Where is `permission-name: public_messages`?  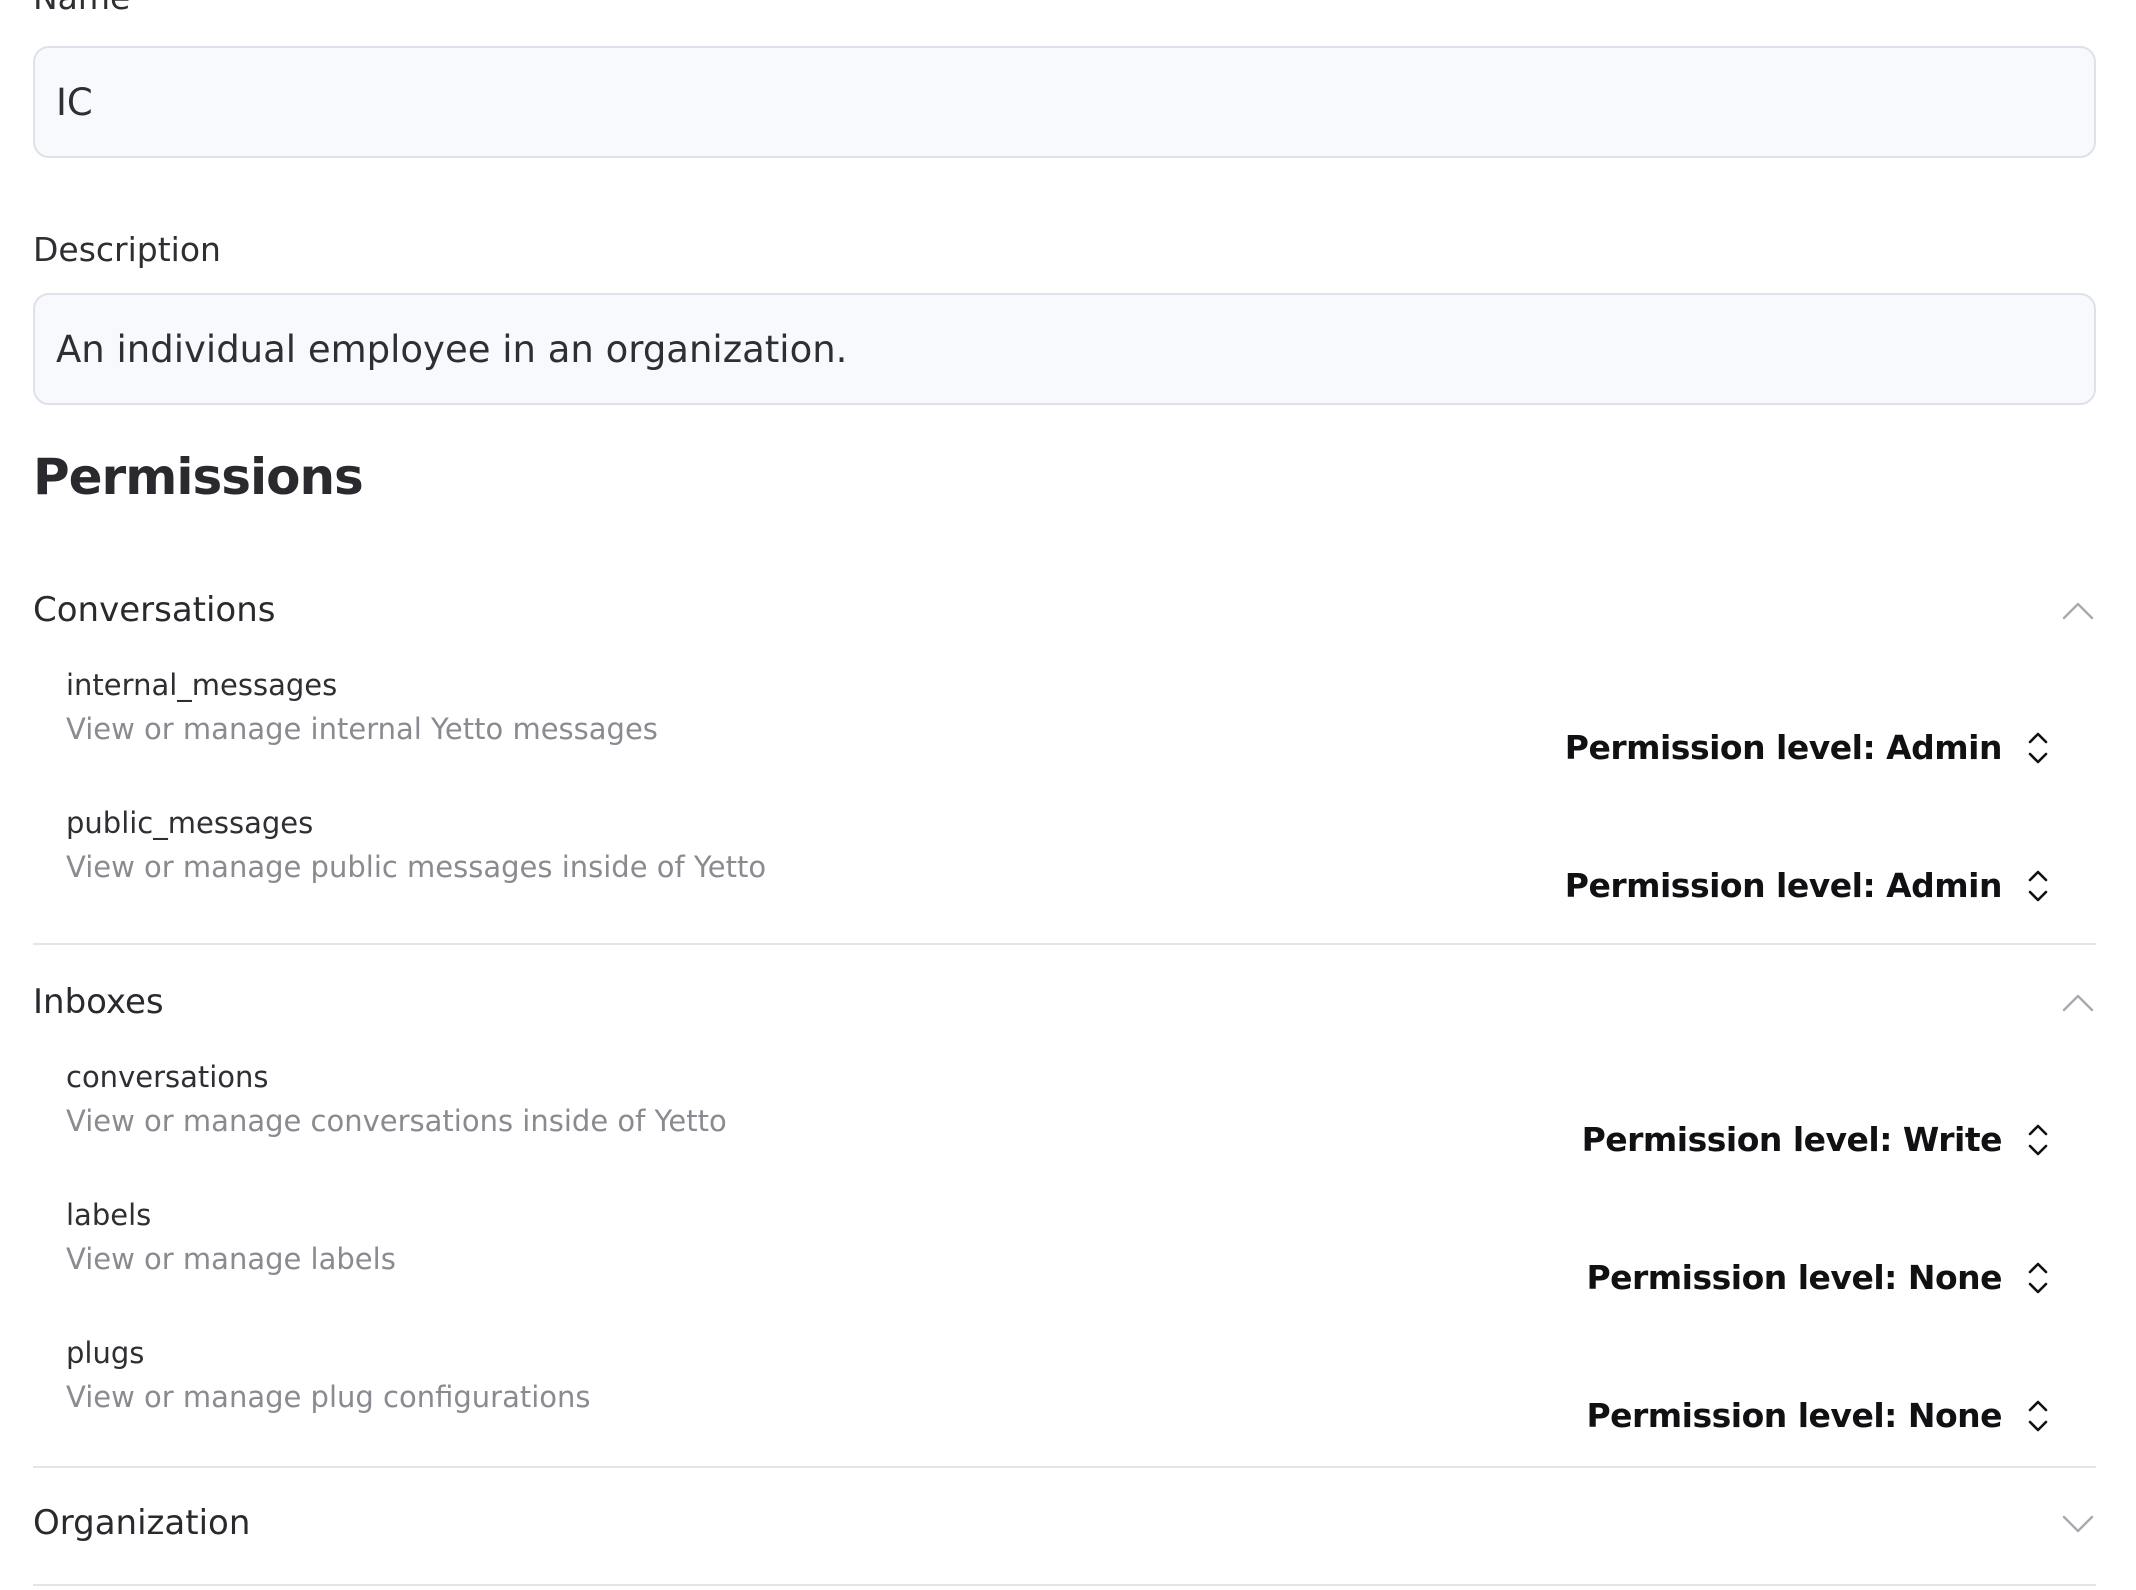
permission-name: public_messages is located at coordinates (190, 823).